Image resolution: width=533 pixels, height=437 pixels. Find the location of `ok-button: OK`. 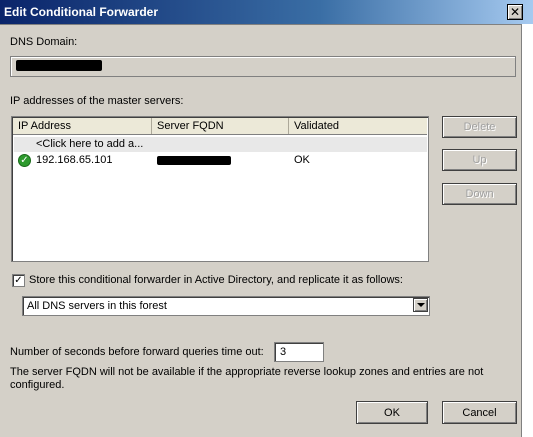

ok-button: OK is located at coordinates (392, 412).